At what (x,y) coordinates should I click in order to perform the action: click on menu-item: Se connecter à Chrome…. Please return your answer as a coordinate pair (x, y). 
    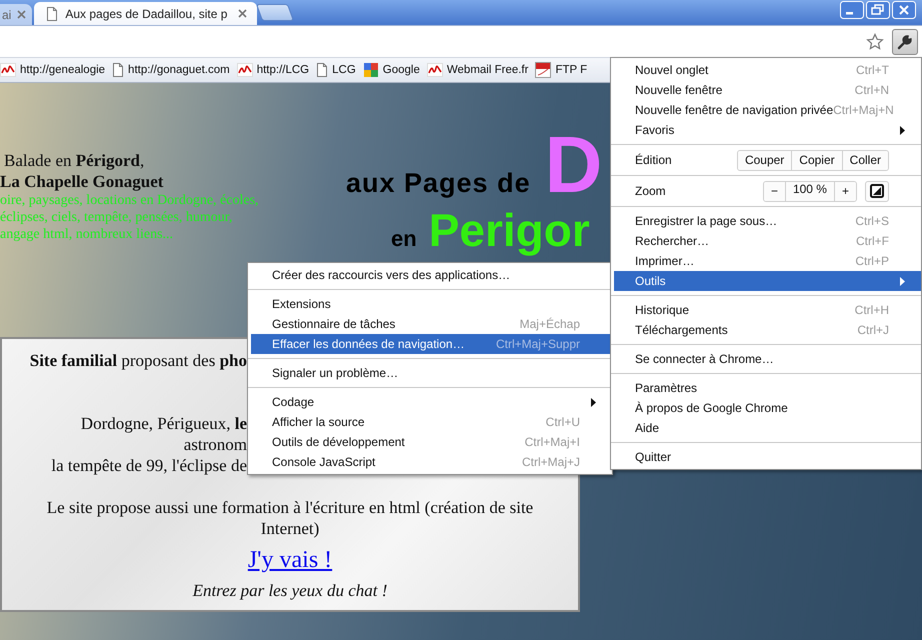
    Looking at the image, I should click on (767, 359).